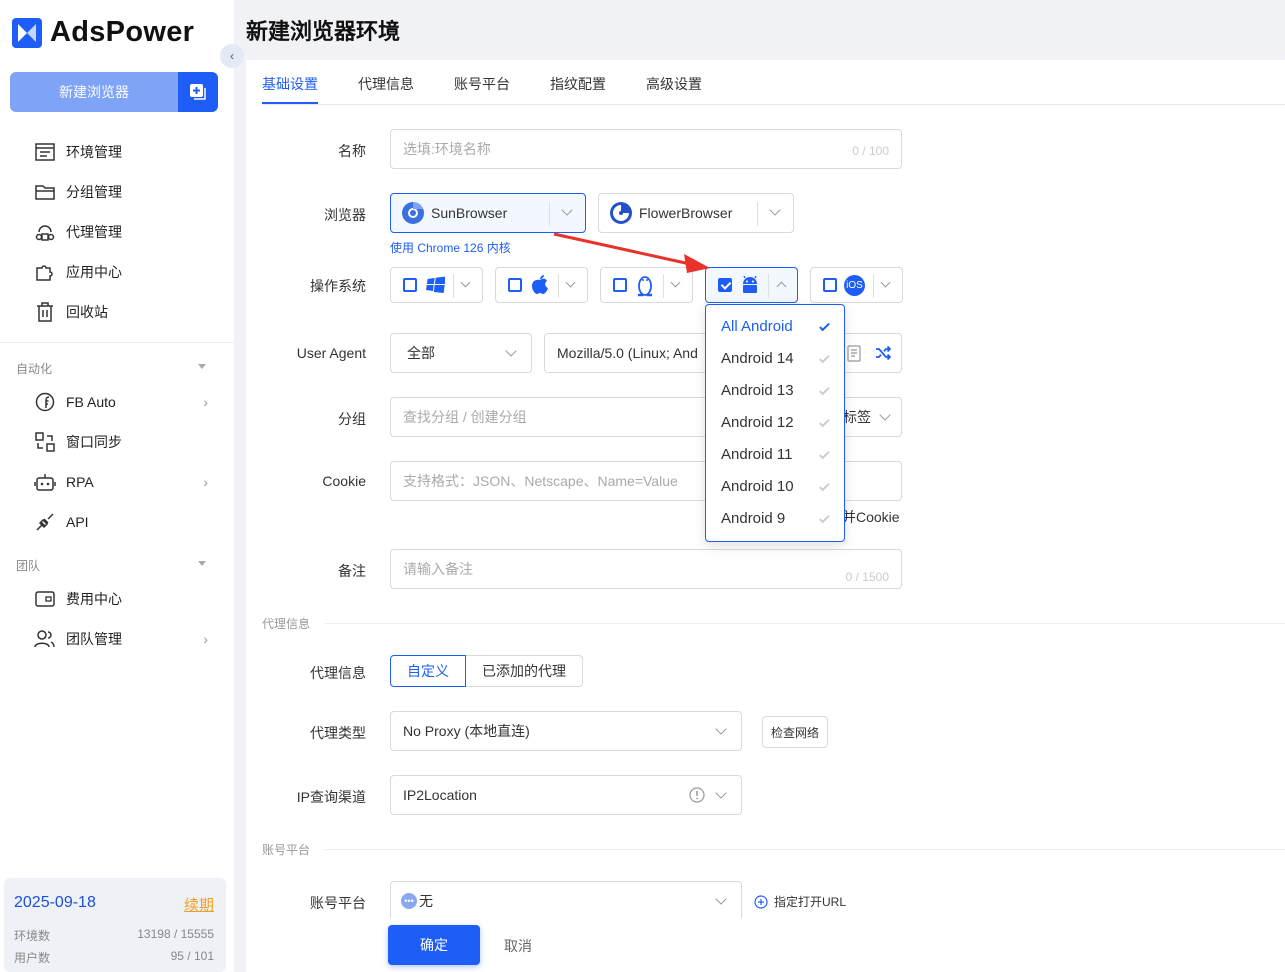 This screenshot has height=972, width=1285. What do you see at coordinates (94, 152) in the screenshot?
I see `sidebar-item-label: 环境管理` at bounding box center [94, 152].